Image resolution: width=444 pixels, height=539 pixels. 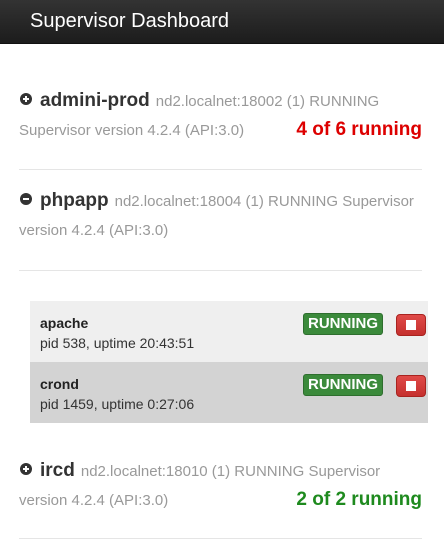 I want to click on server-version: Supervisor version 4.2.4 (API:3.0), so click(x=132, y=130).